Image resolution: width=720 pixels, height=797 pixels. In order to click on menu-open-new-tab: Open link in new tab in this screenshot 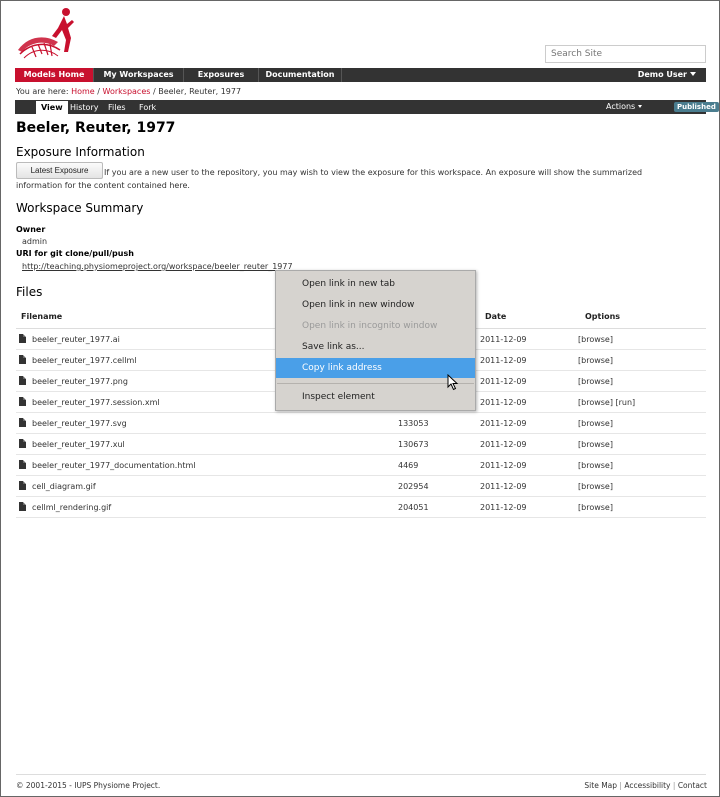, I will do `click(375, 284)`.